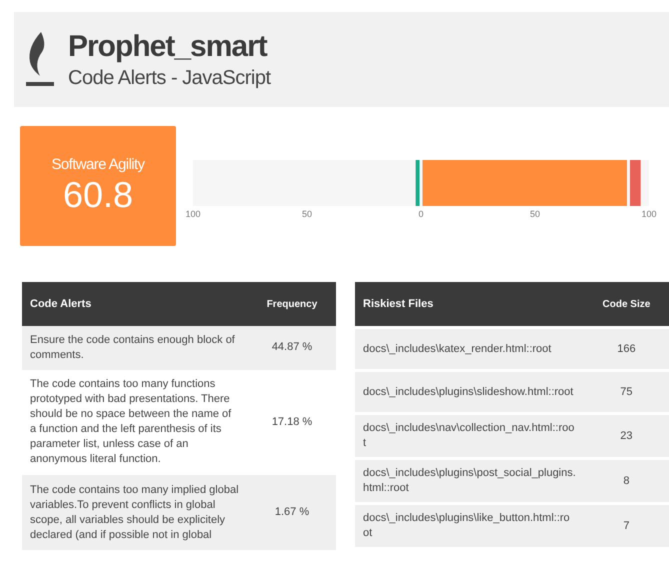 This screenshot has width=669, height=572. I want to click on table-cell: 1.67 %, so click(292, 512).